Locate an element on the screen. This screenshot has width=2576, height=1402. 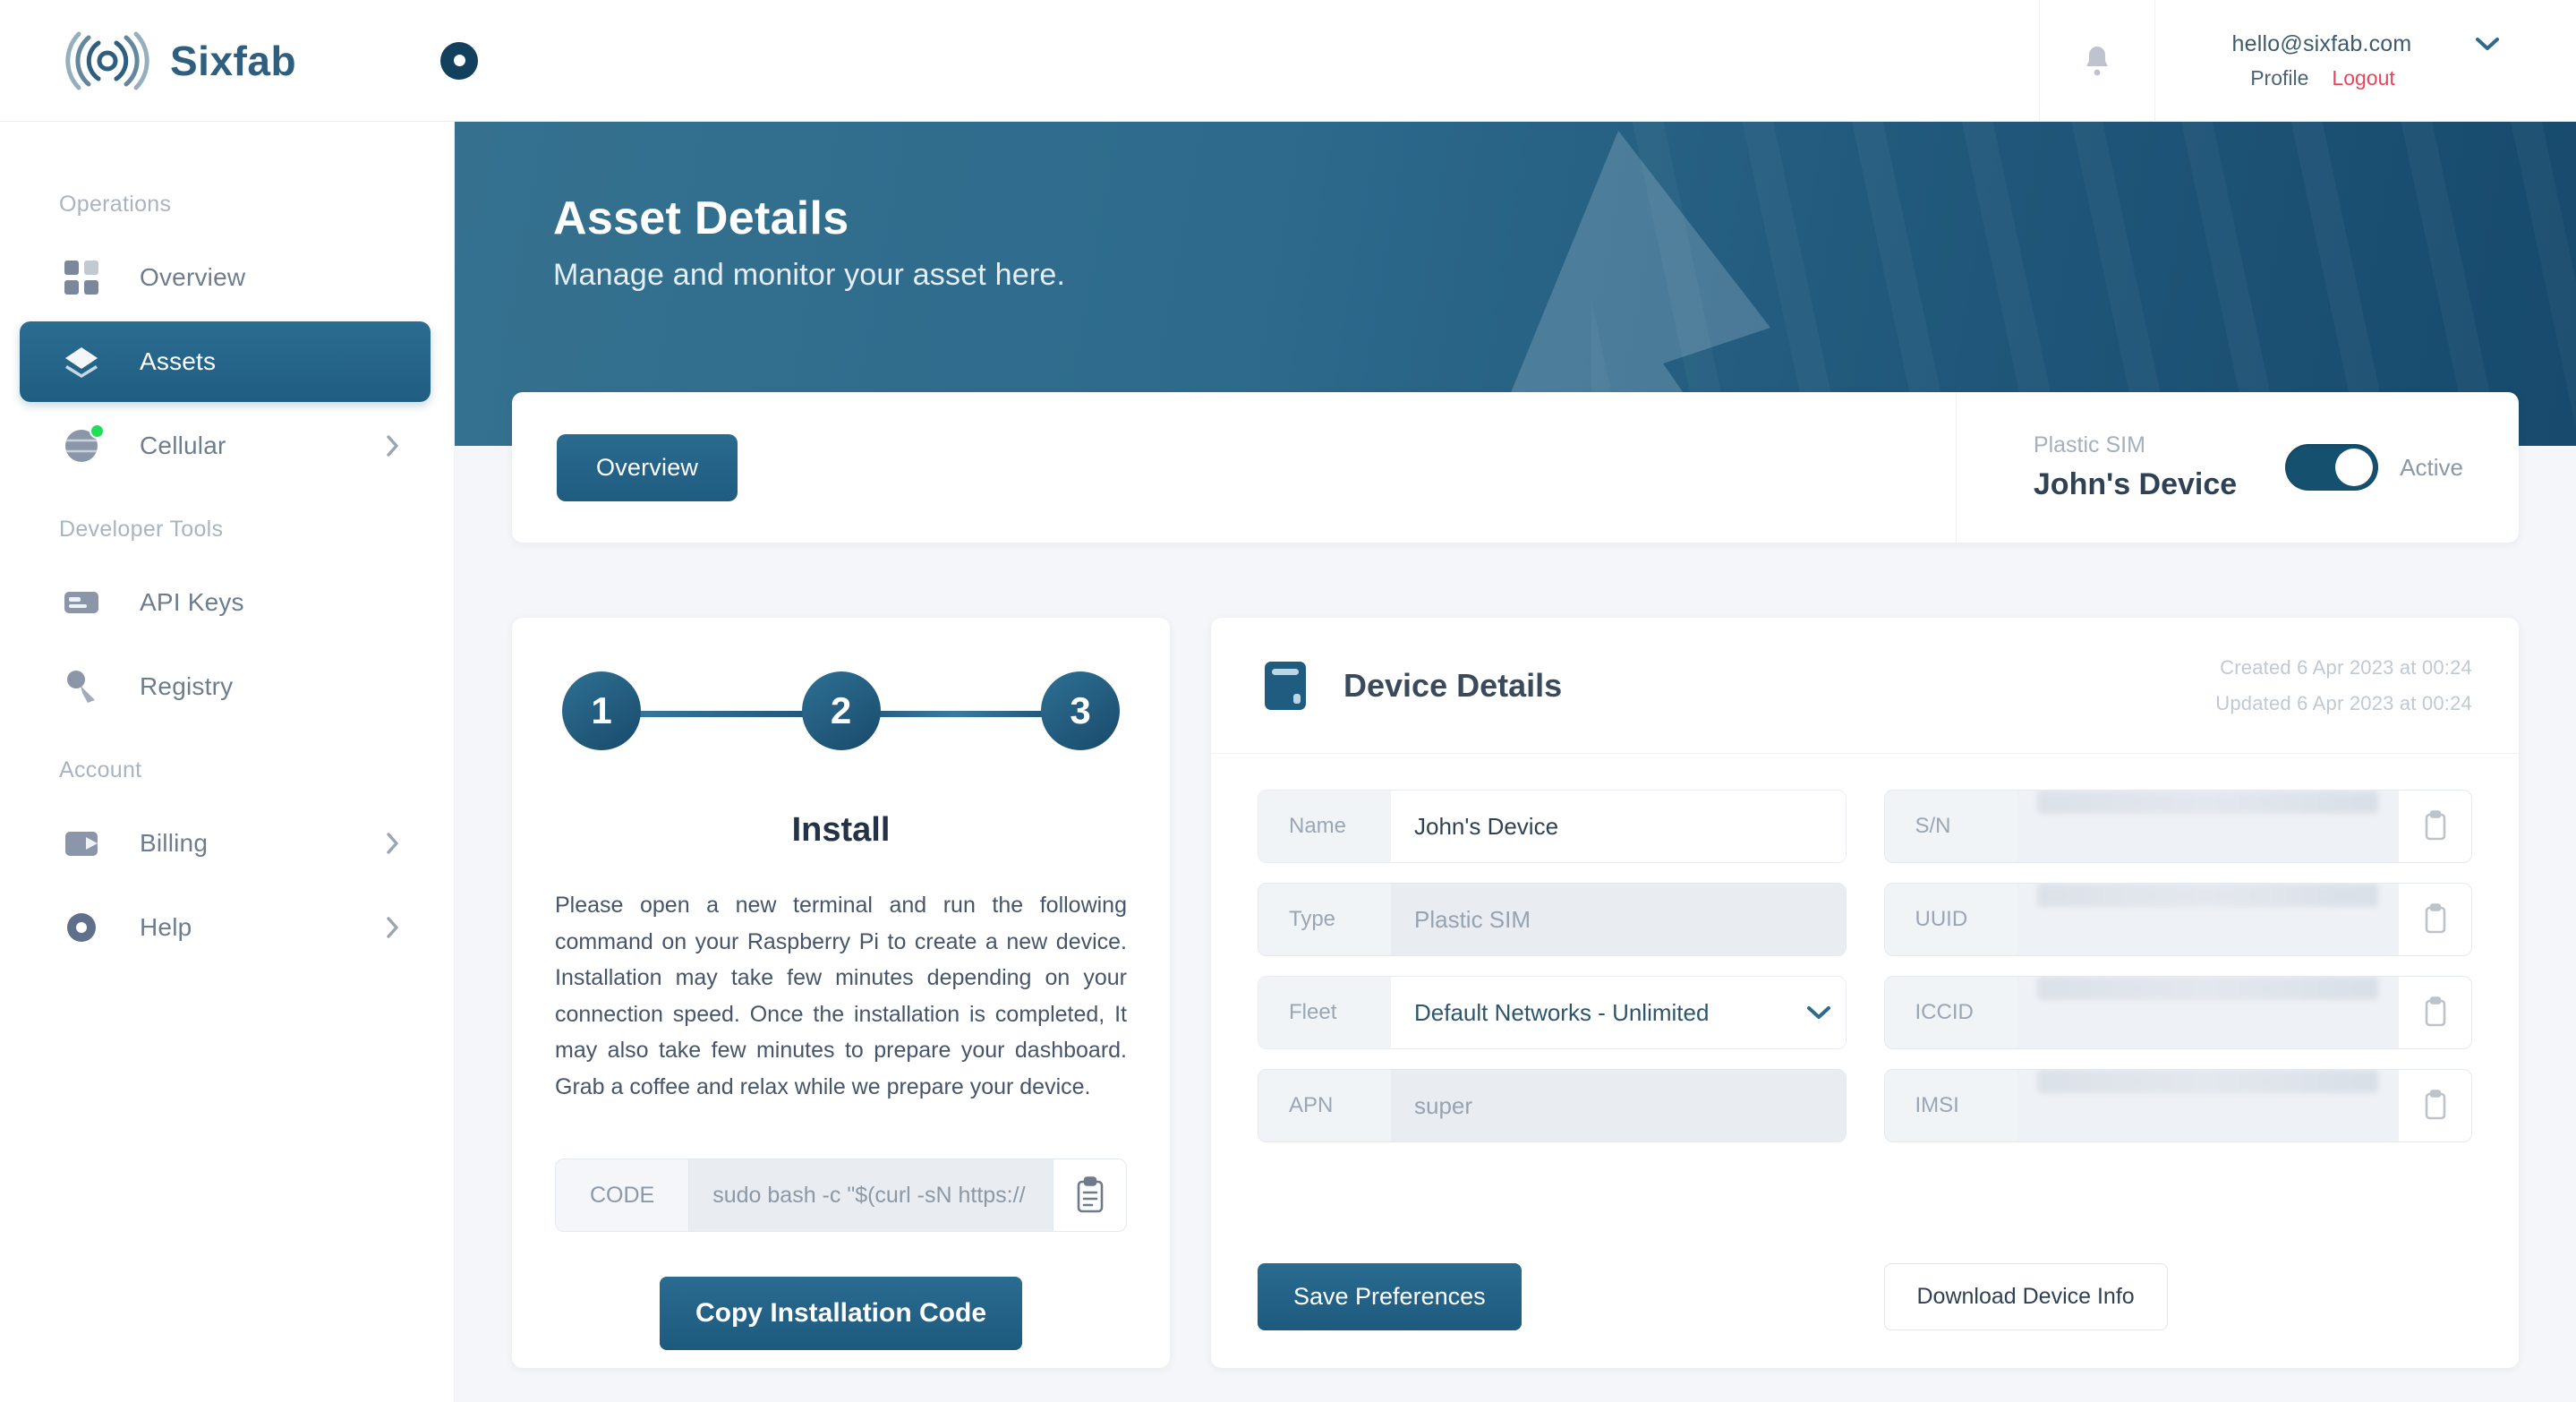
field-type: Type Plastic SIM is located at coordinates (1552, 919).